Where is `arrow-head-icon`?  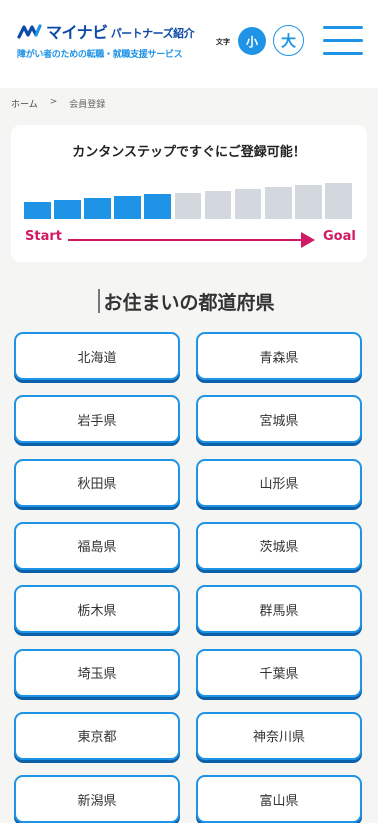
arrow-head-icon is located at coordinates (308, 240).